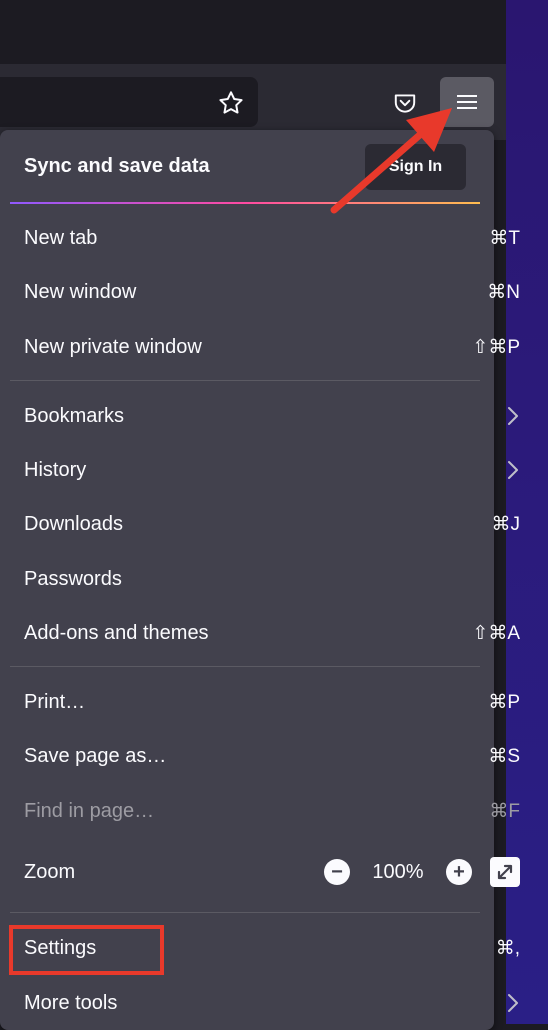  Describe the element at coordinates (272, 347) in the screenshot. I see `menu-item-new-private-window: New private window ⇧⌘P` at that location.